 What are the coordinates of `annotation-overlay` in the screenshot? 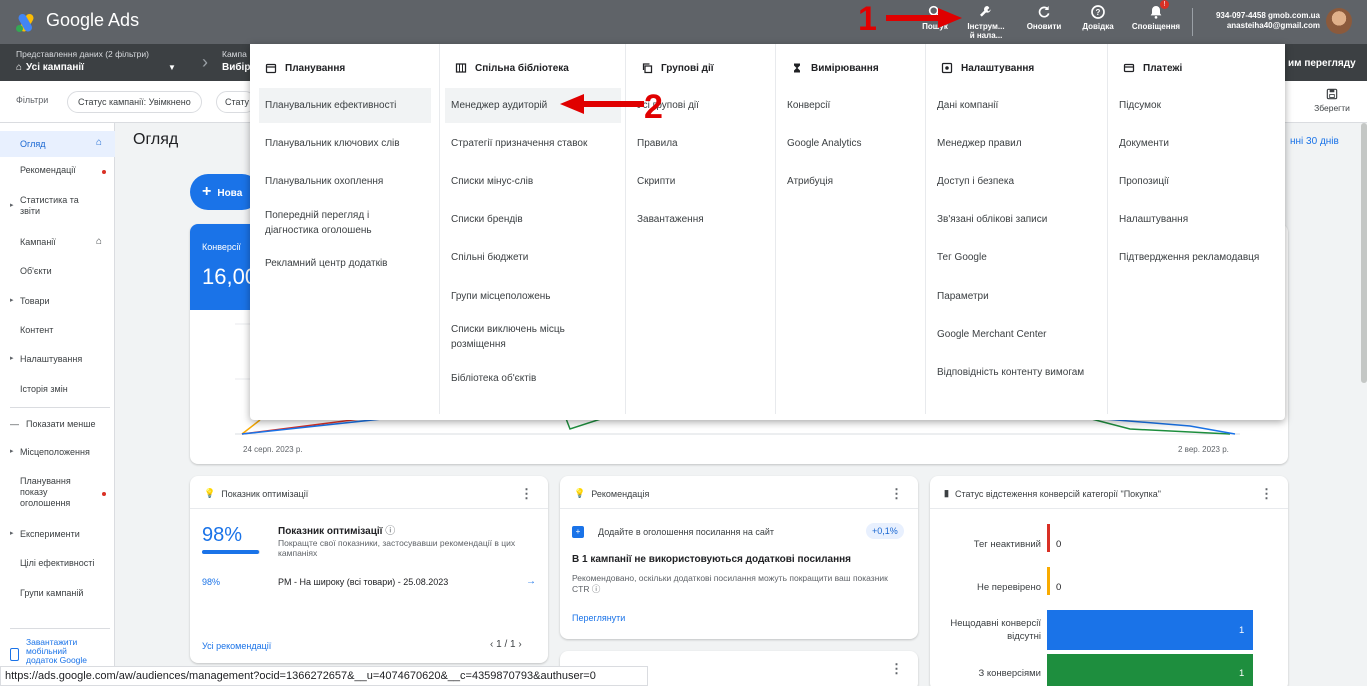 It's located at (761, 61).